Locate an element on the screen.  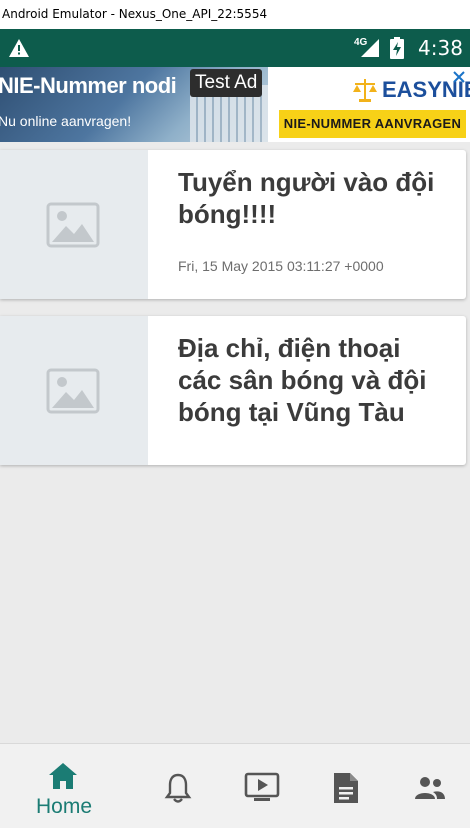
post-title: Tuyển người vào đội bóng!!!! is located at coordinates (314, 198).